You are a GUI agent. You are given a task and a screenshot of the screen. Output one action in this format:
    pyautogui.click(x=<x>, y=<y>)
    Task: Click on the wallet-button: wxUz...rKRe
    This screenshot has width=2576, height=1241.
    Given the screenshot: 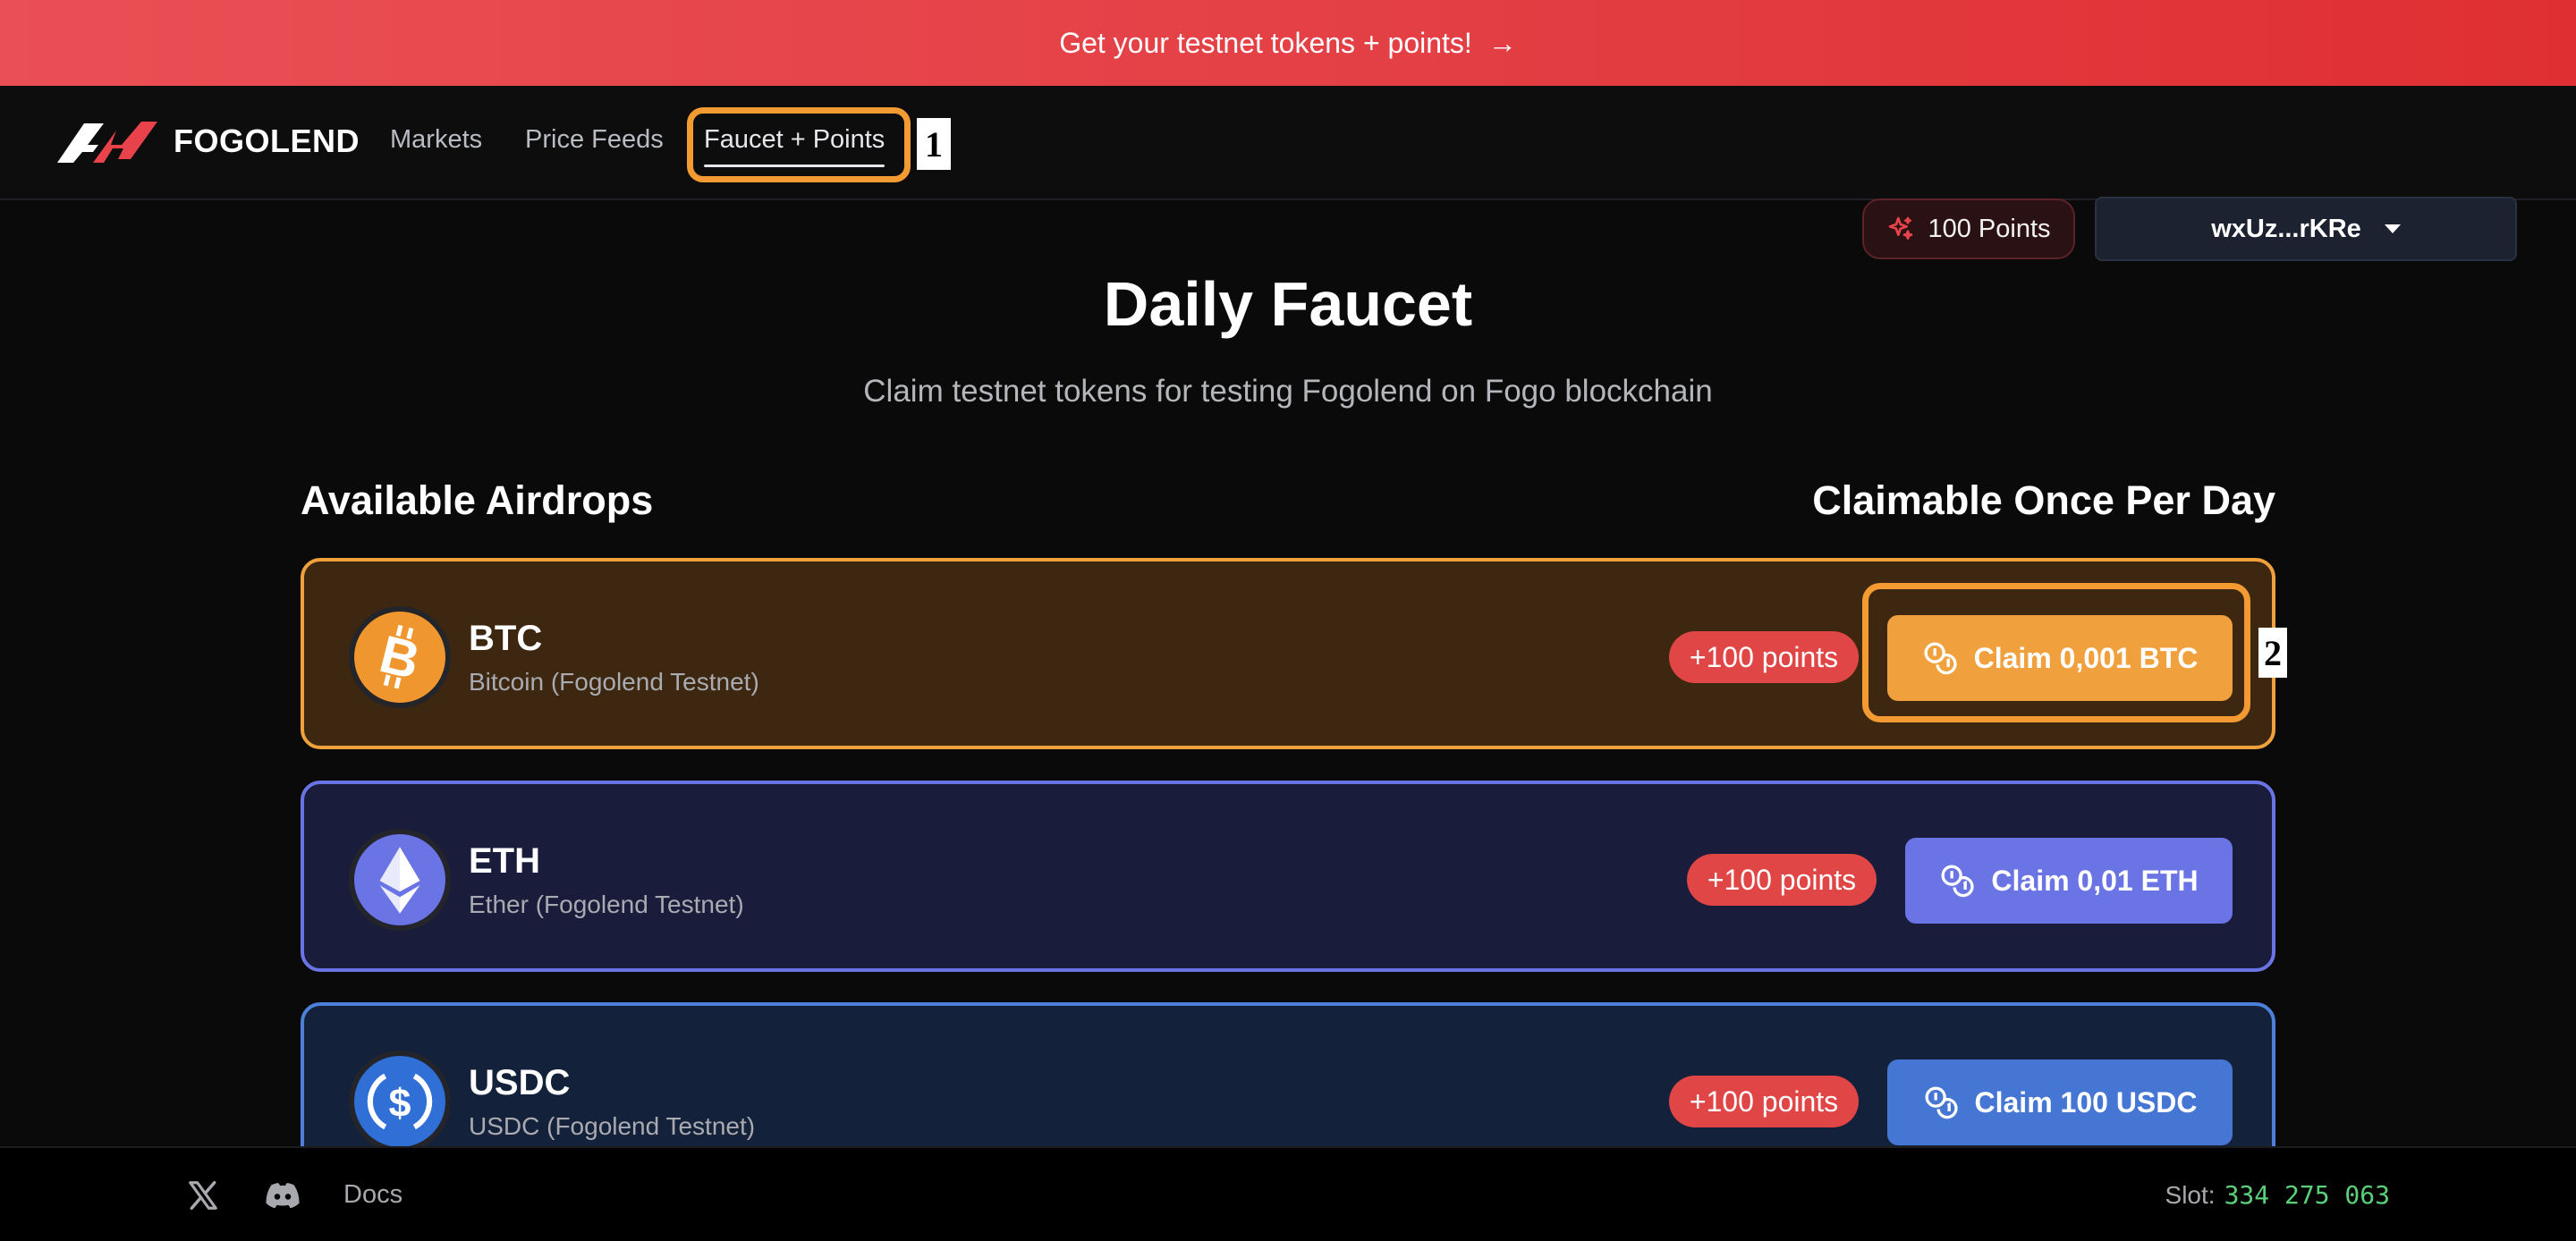 What is the action you would take?
    pyautogui.click(x=2306, y=229)
    